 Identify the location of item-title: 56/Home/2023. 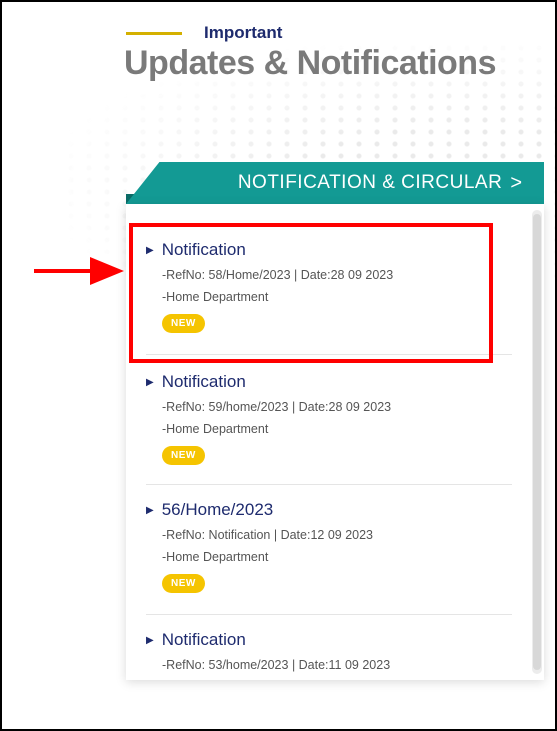
(218, 510).